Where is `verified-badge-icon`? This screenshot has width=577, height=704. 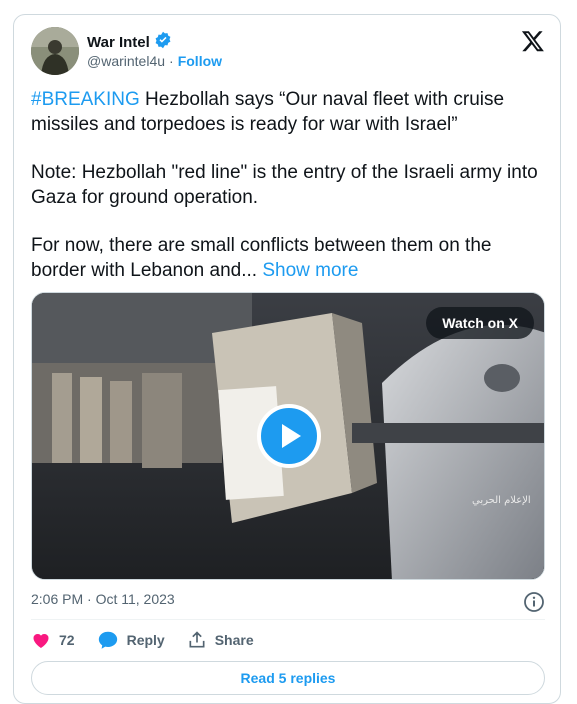
verified-badge-icon is located at coordinates (163, 42).